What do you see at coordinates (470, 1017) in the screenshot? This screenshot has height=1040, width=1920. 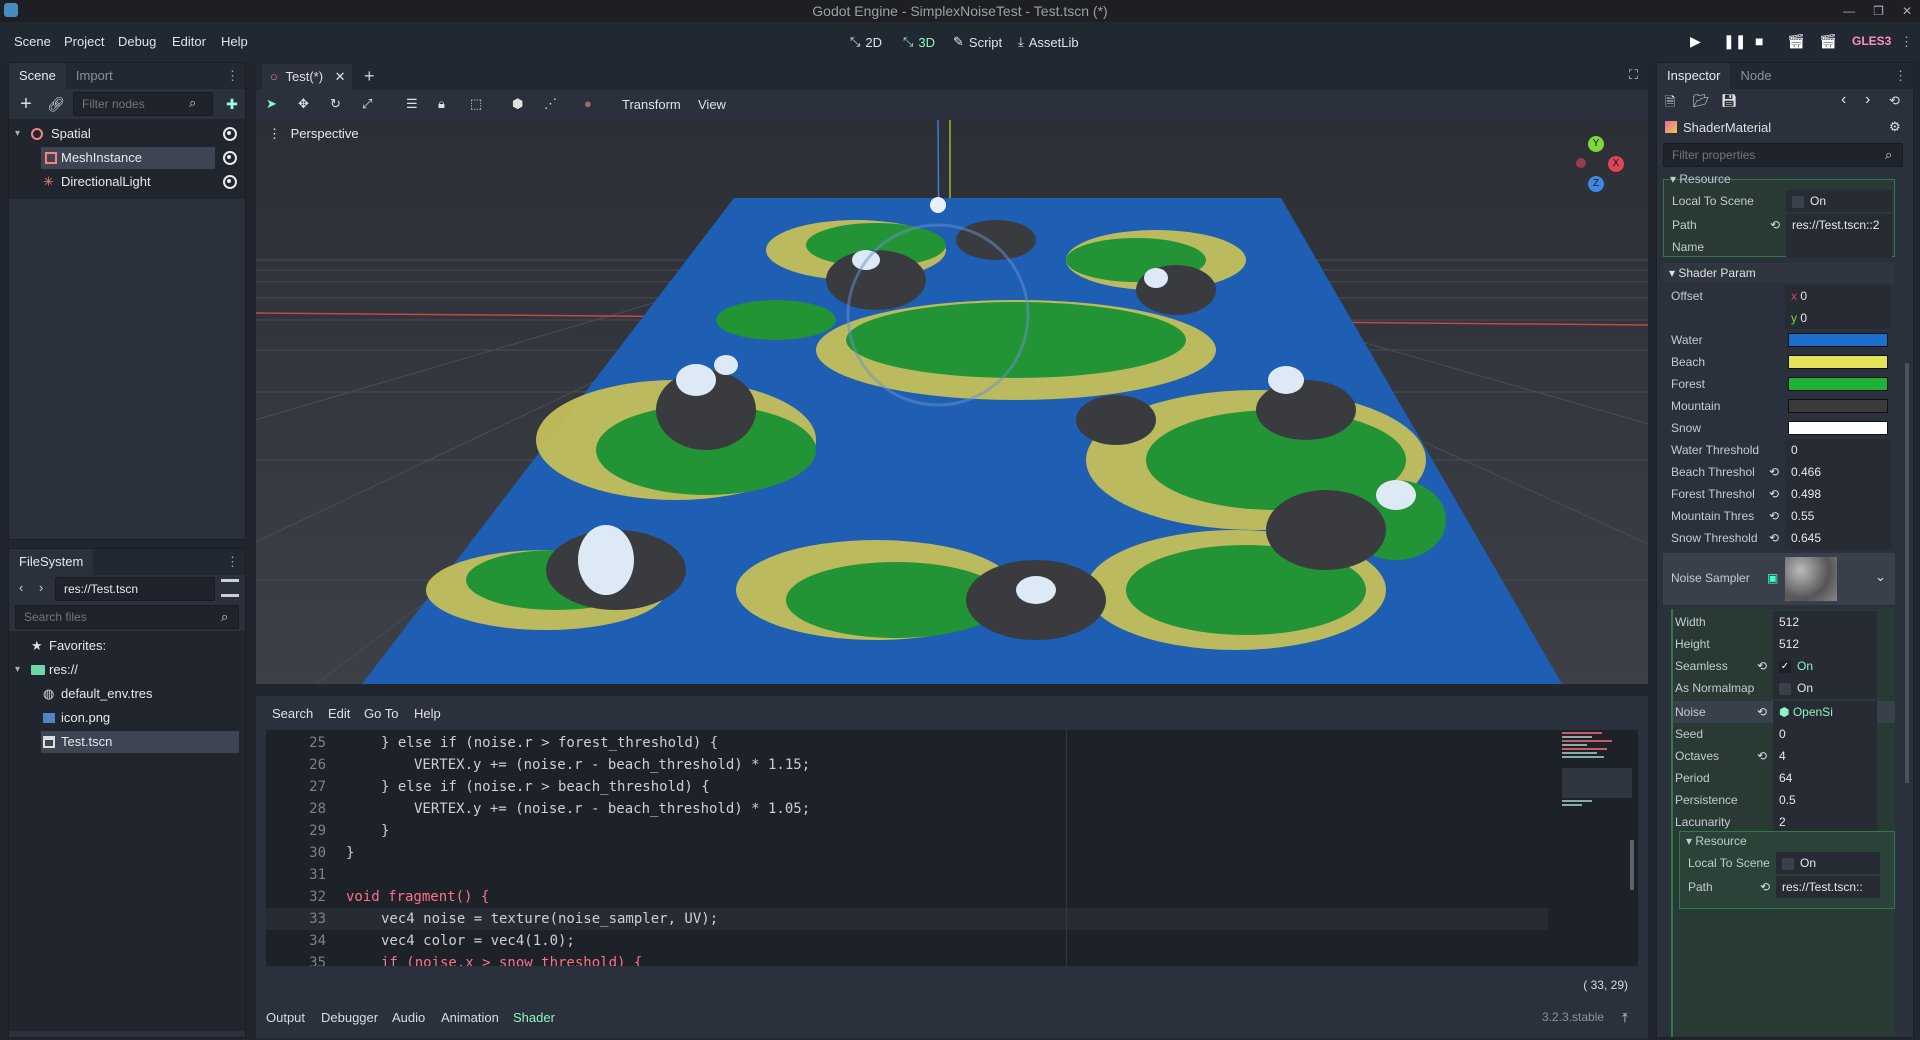 I see `tab-animation: Animation` at bounding box center [470, 1017].